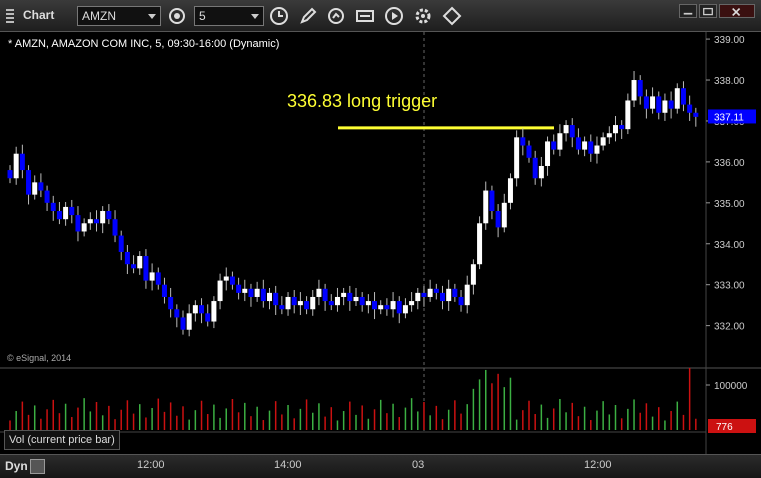 The height and width of the screenshot is (478, 761). What do you see at coordinates (39, 358) in the screenshot?
I see `copyright-label: © eSignal, 2014` at bounding box center [39, 358].